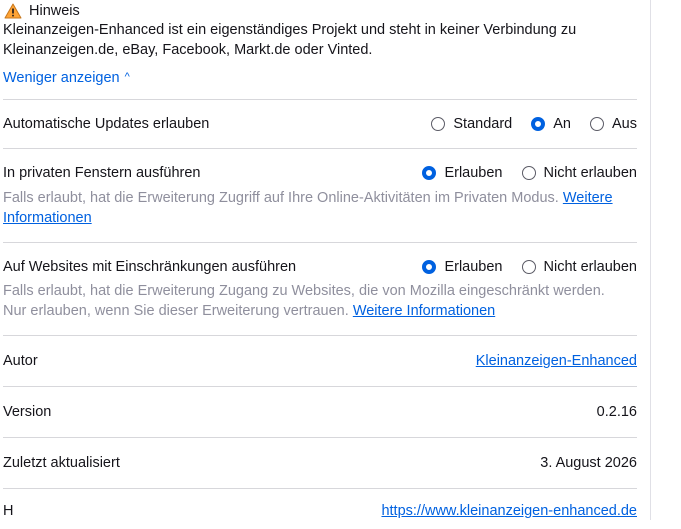 This screenshot has width=681, height=529. Describe the element at coordinates (20, 361) in the screenshot. I see `author-label: Autor` at that location.